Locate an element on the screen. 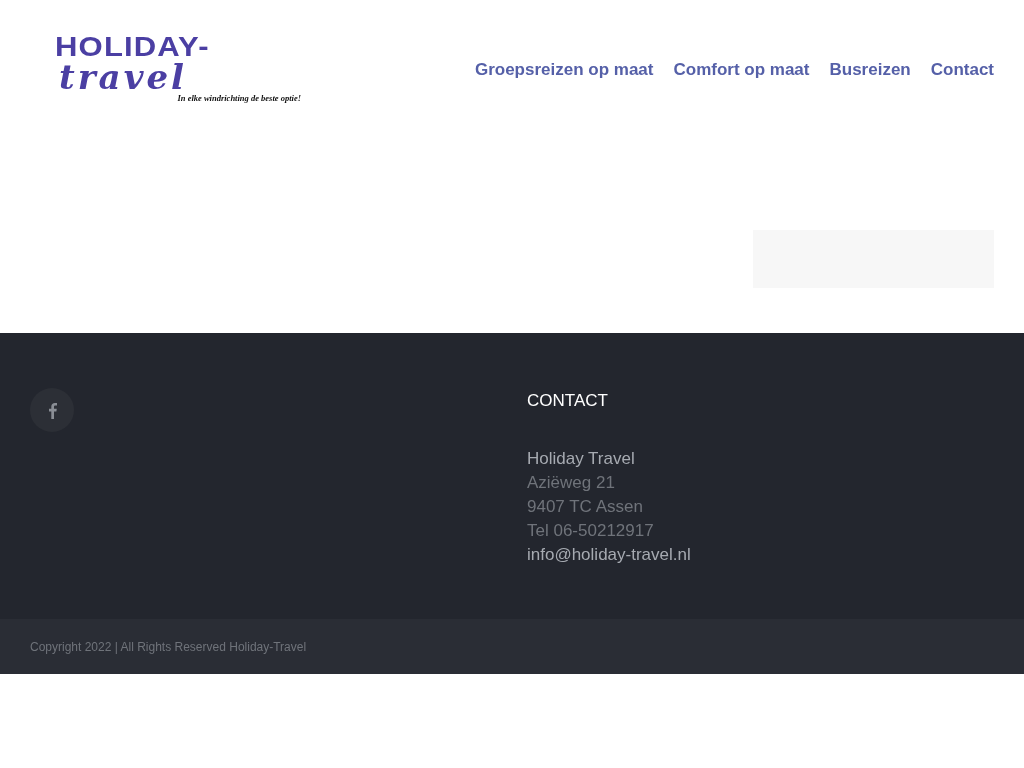  facebook-icon is located at coordinates (52, 410).